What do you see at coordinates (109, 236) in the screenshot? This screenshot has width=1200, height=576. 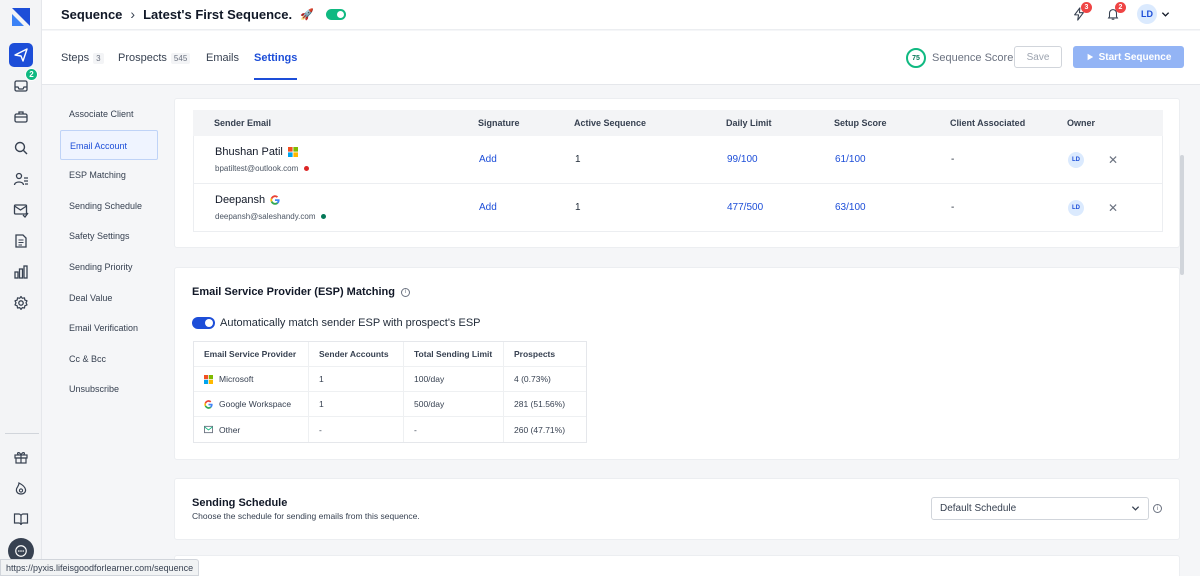 I see `menu-safety-settings: Safety Settings` at bounding box center [109, 236].